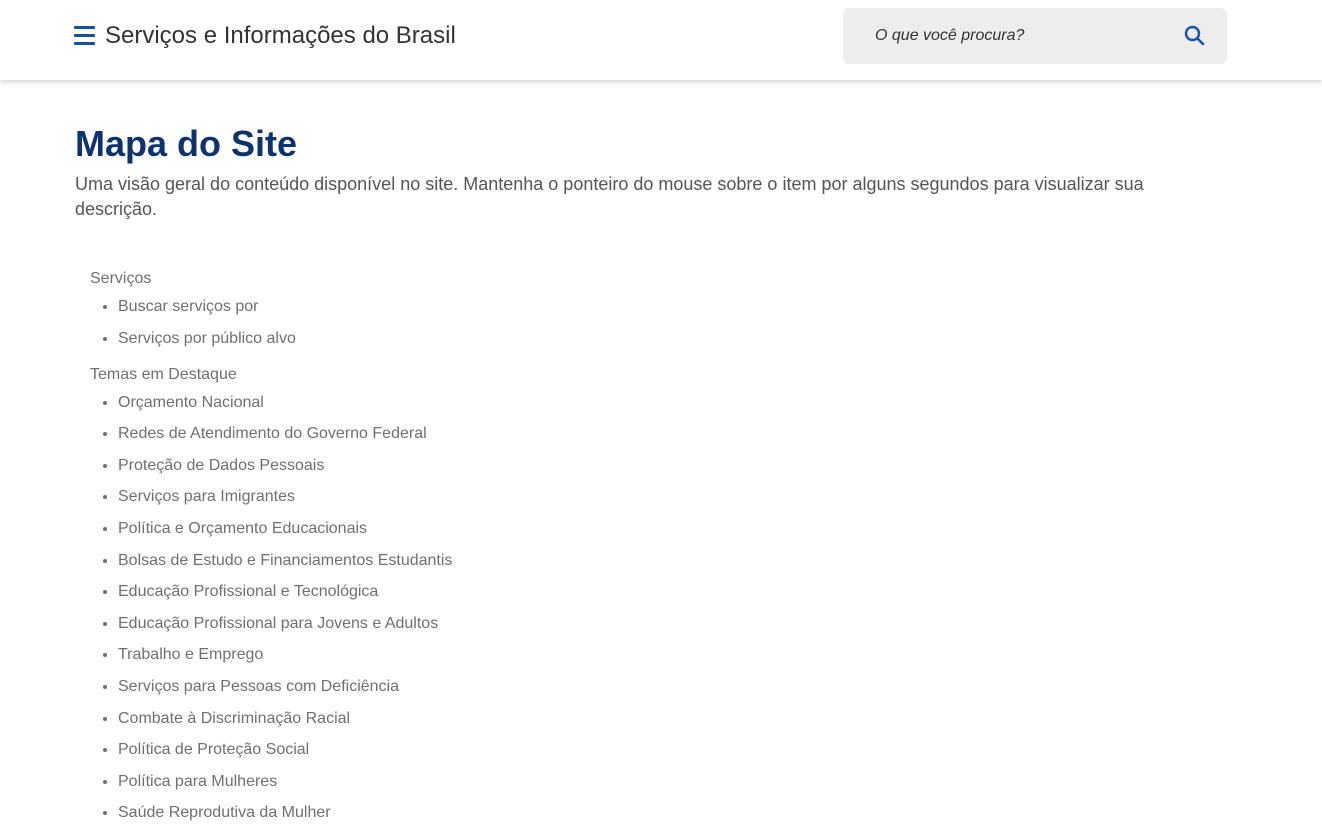  I want to click on list-item: Trabalho e Emprego, so click(671, 655).